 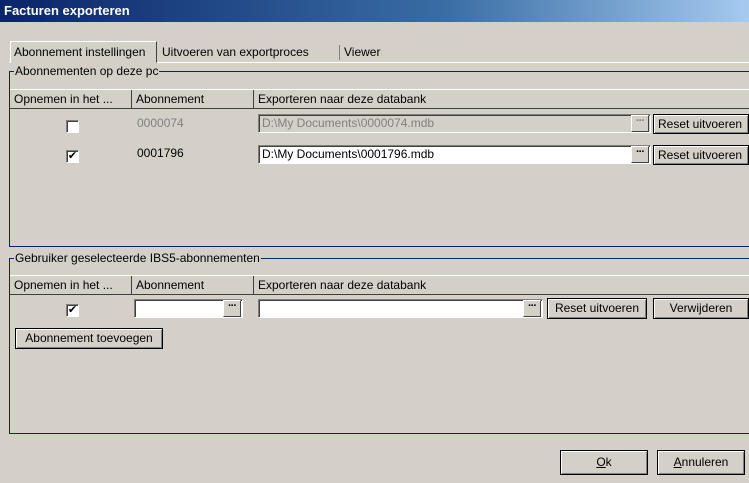 I want to click on ok-button: Ok, so click(x=604, y=462).